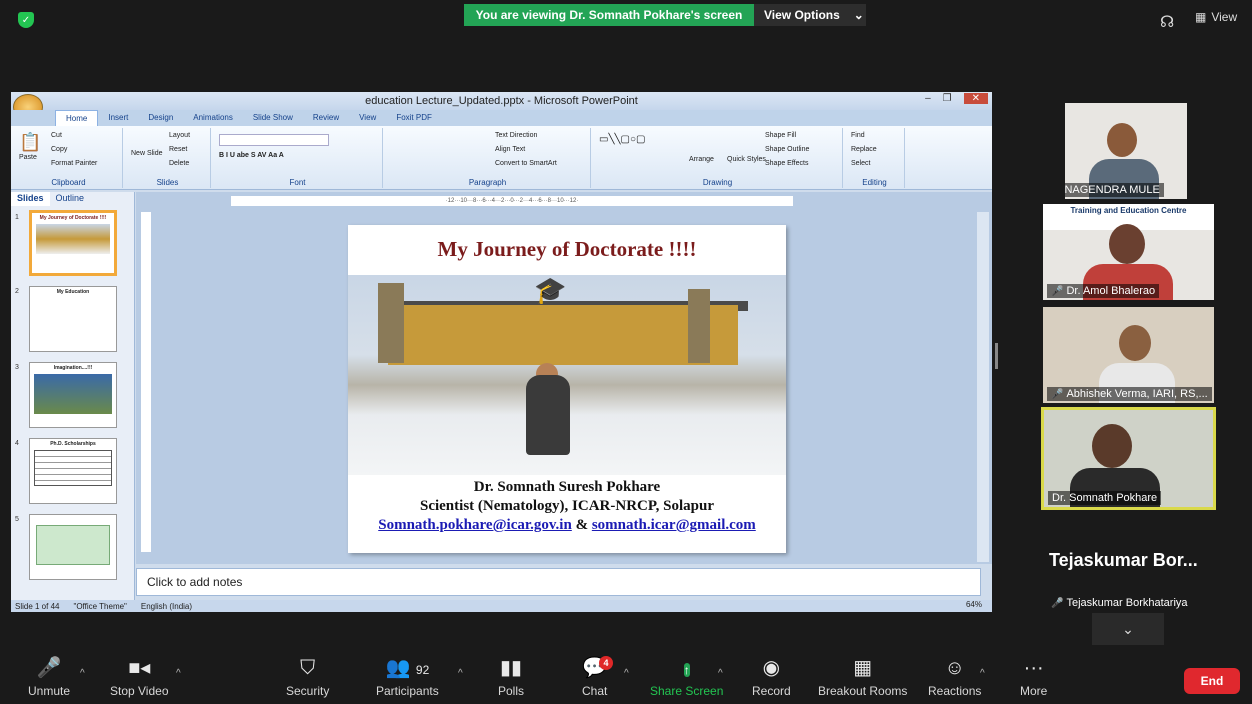  What do you see at coordinates (686, 677) in the screenshot?
I see `share-screen-button: ↑ Share Screen` at bounding box center [686, 677].